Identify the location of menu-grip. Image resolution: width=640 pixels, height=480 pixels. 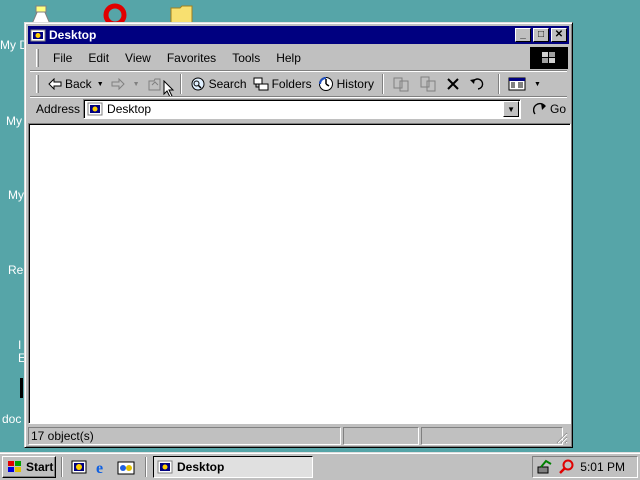
(37, 58).